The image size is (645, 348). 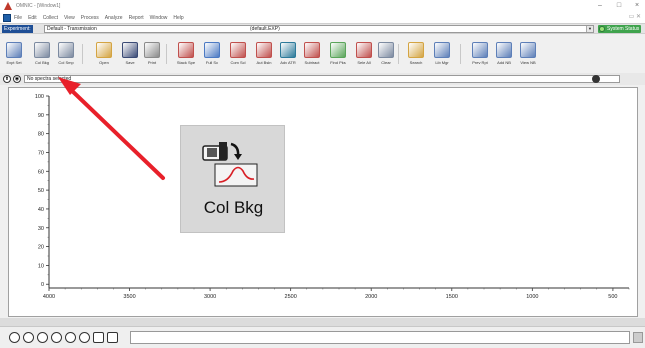 I want to click on command-input, so click(x=380, y=337).